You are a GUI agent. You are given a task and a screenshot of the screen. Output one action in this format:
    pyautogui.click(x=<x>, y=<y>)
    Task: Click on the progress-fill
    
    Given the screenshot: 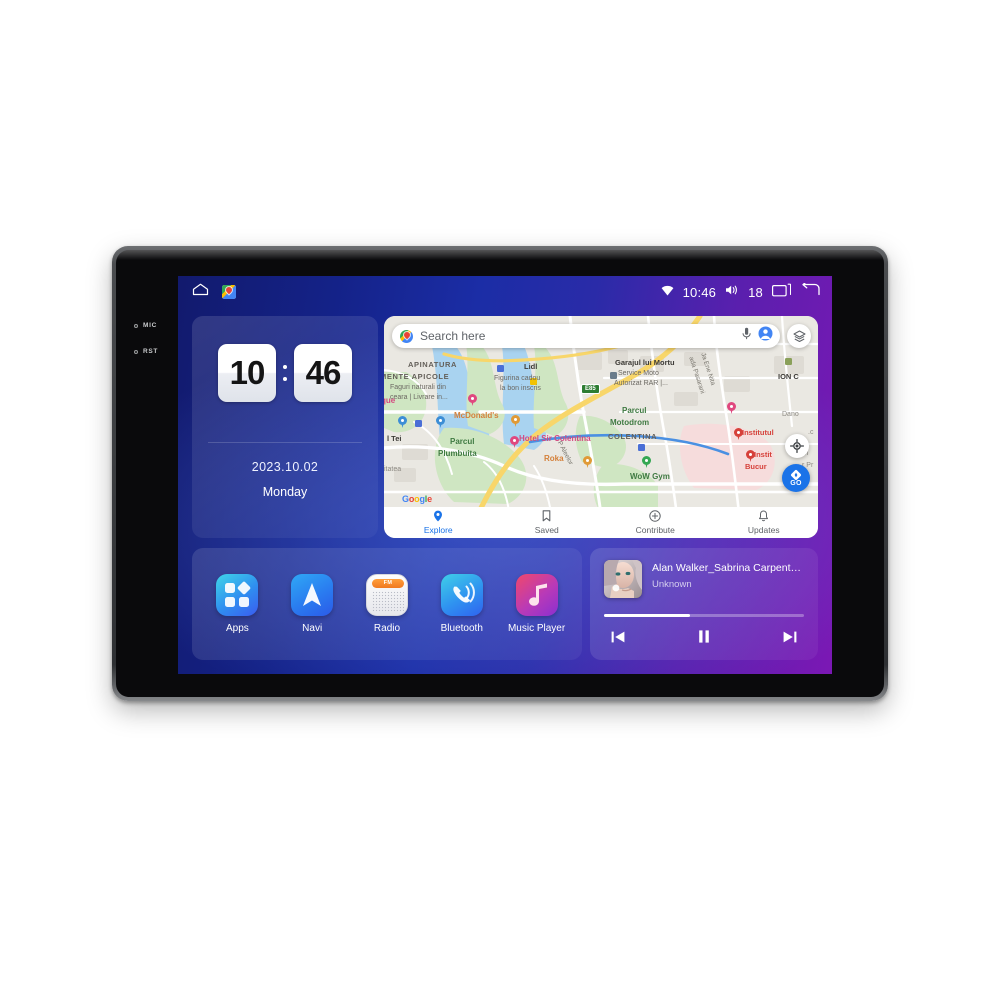 What is the action you would take?
    pyautogui.click(x=647, y=615)
    